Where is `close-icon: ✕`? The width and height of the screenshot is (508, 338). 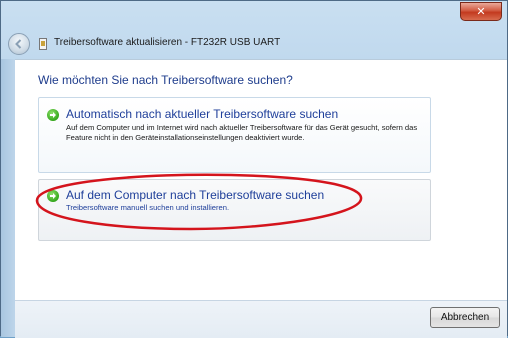 close-icon: ✕ is located at coordinates (481, 11).